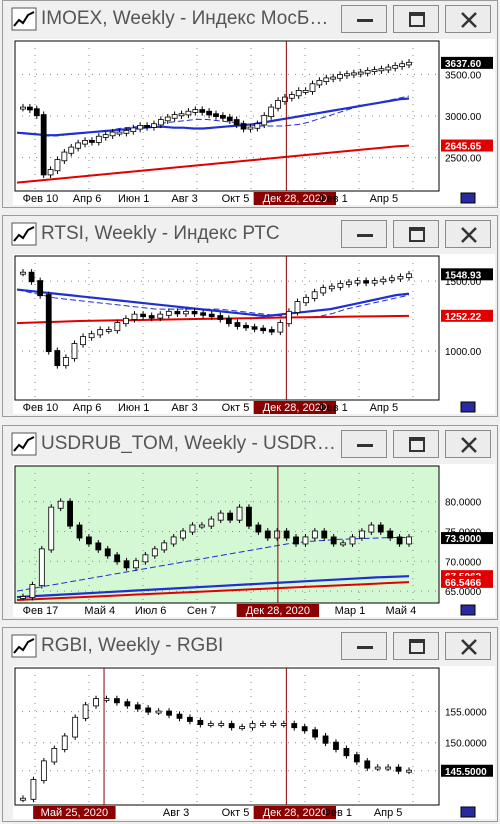 Image resolution: width=500 pixels, height=824 pixels. What do you see at coordinates (468, 812) in the screenshot?
I see `chart-corner-icon` at bounding box center [468, 812].